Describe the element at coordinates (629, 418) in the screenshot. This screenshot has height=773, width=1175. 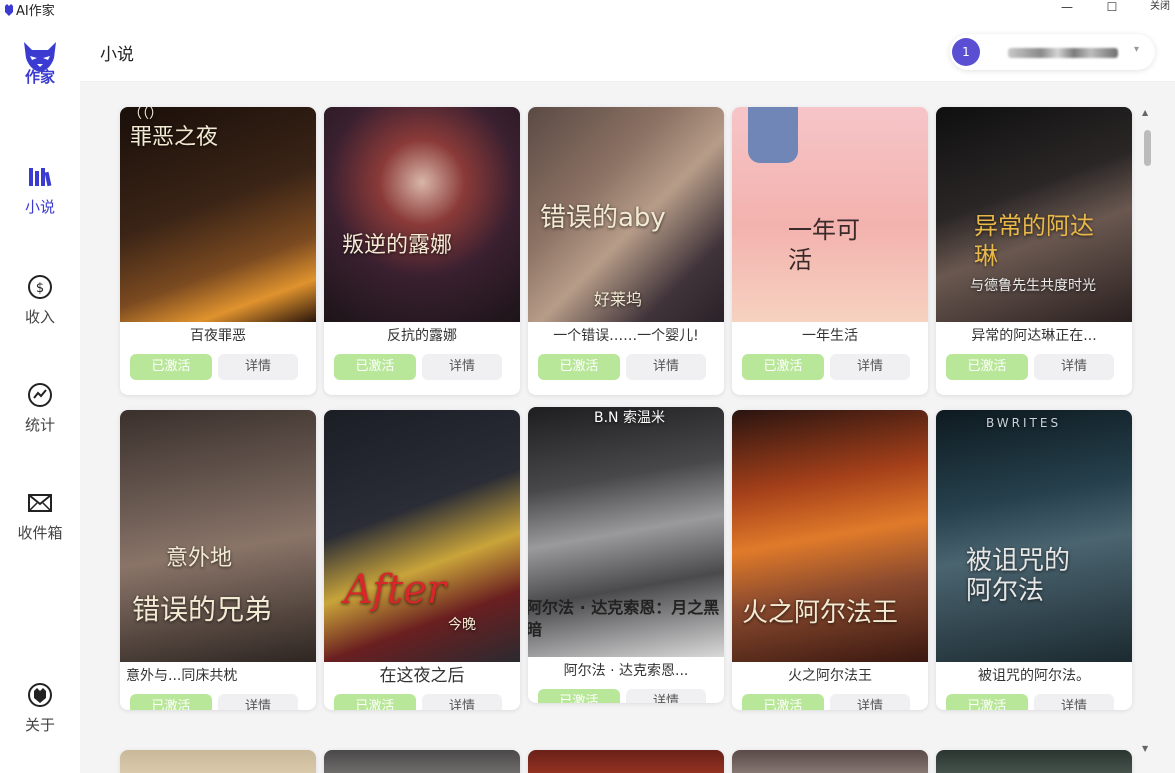
I see `cover-top-text: B.N 索温米` at that location.